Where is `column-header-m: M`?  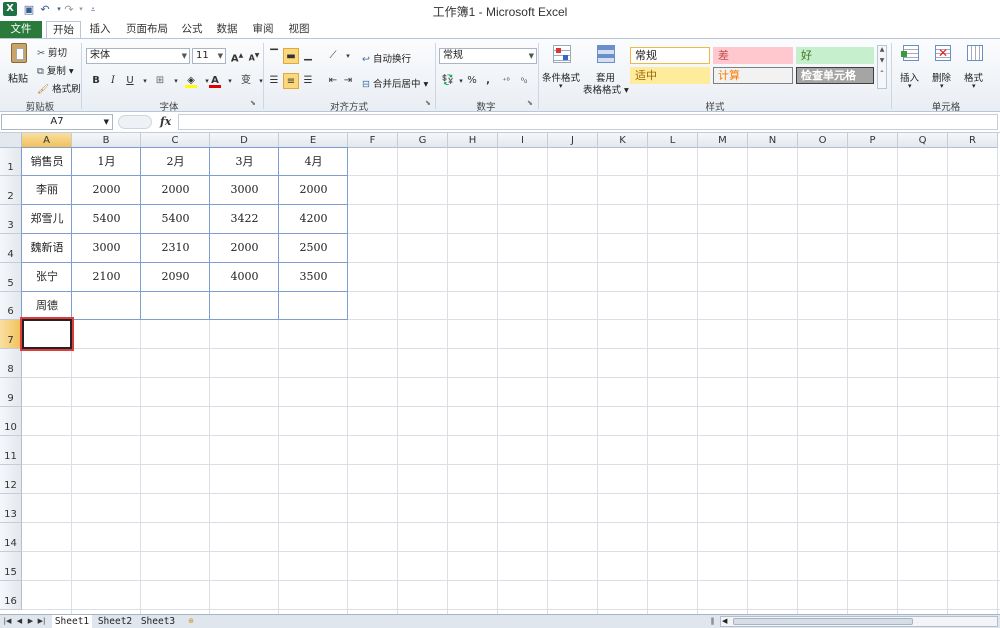 column-header-m: M is located at coordinates (723, 140).